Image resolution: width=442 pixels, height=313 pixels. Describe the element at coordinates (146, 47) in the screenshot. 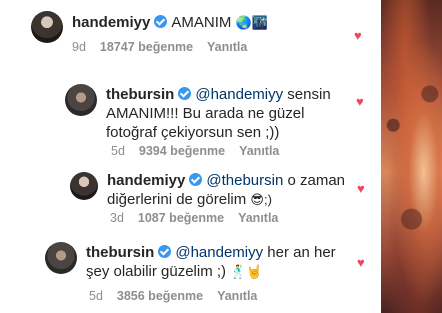

I see `likes-count: 18747 beğenme` at that location.